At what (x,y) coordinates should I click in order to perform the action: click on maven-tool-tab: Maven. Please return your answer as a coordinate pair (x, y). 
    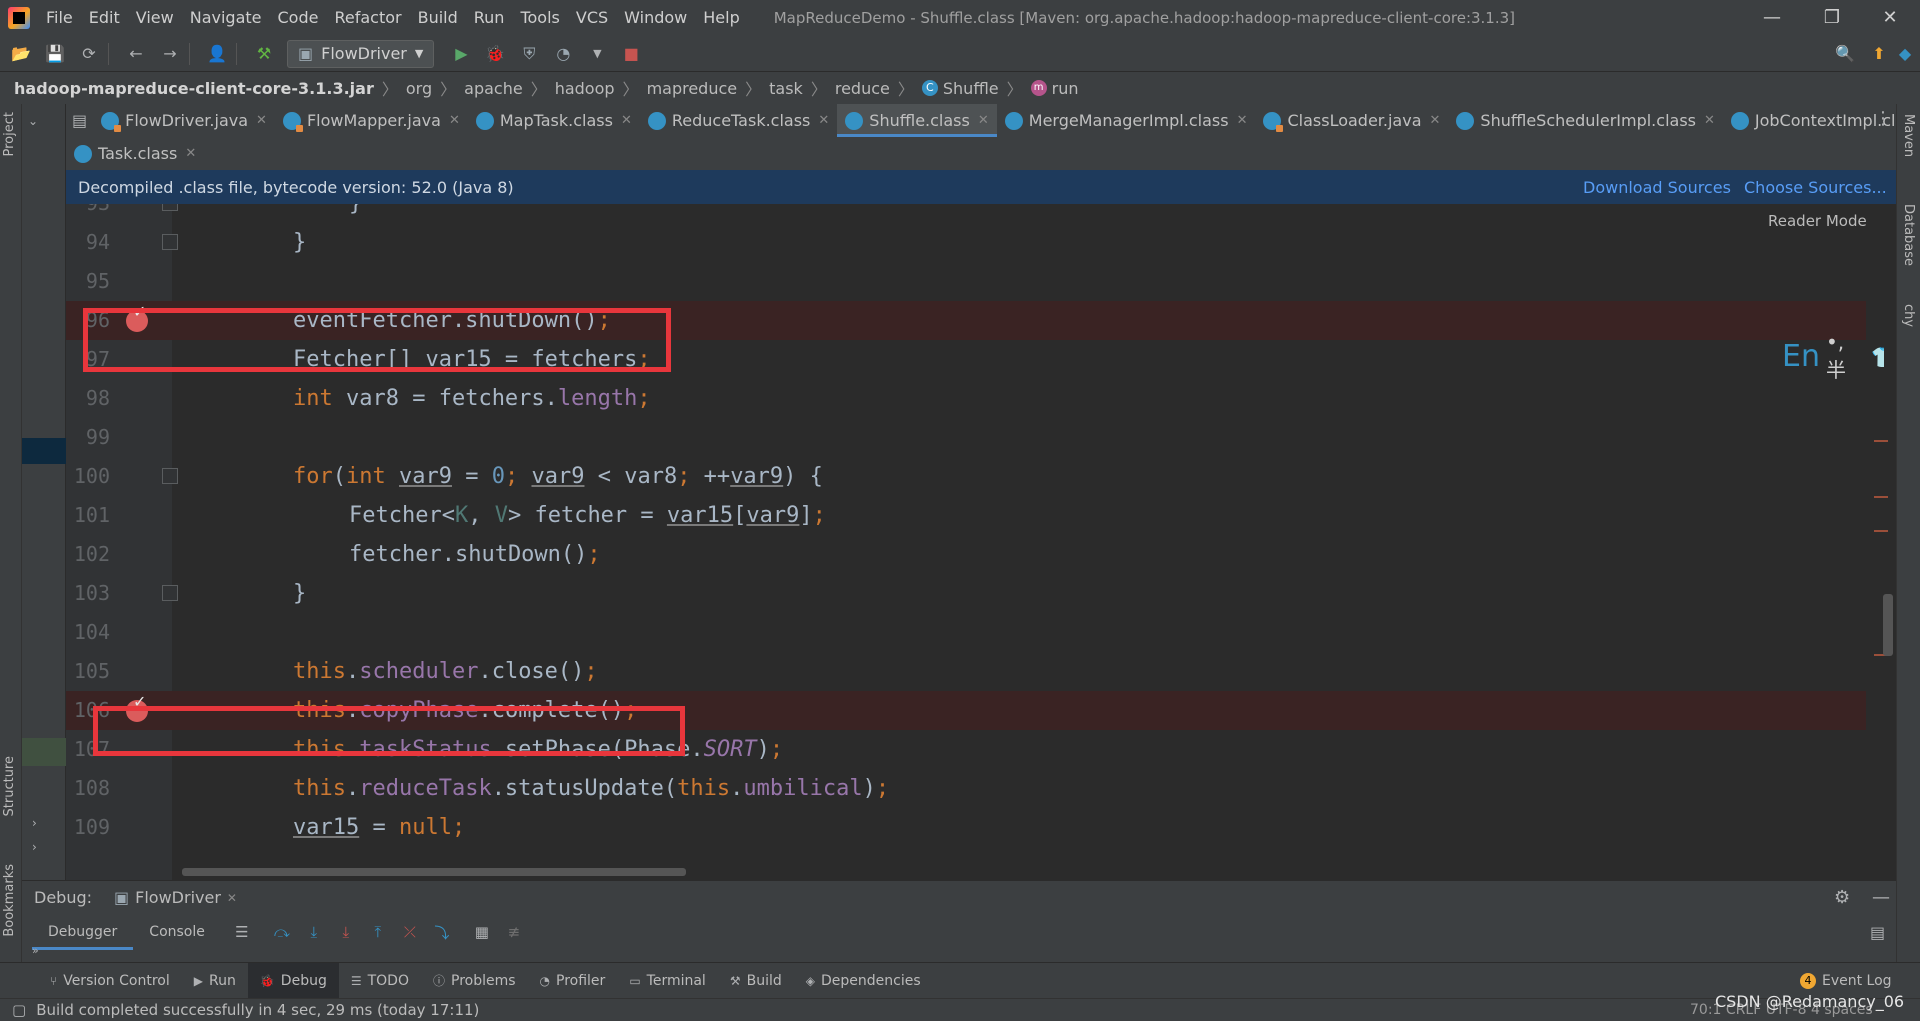
    Looking at the image, I should click on (1908, 135).